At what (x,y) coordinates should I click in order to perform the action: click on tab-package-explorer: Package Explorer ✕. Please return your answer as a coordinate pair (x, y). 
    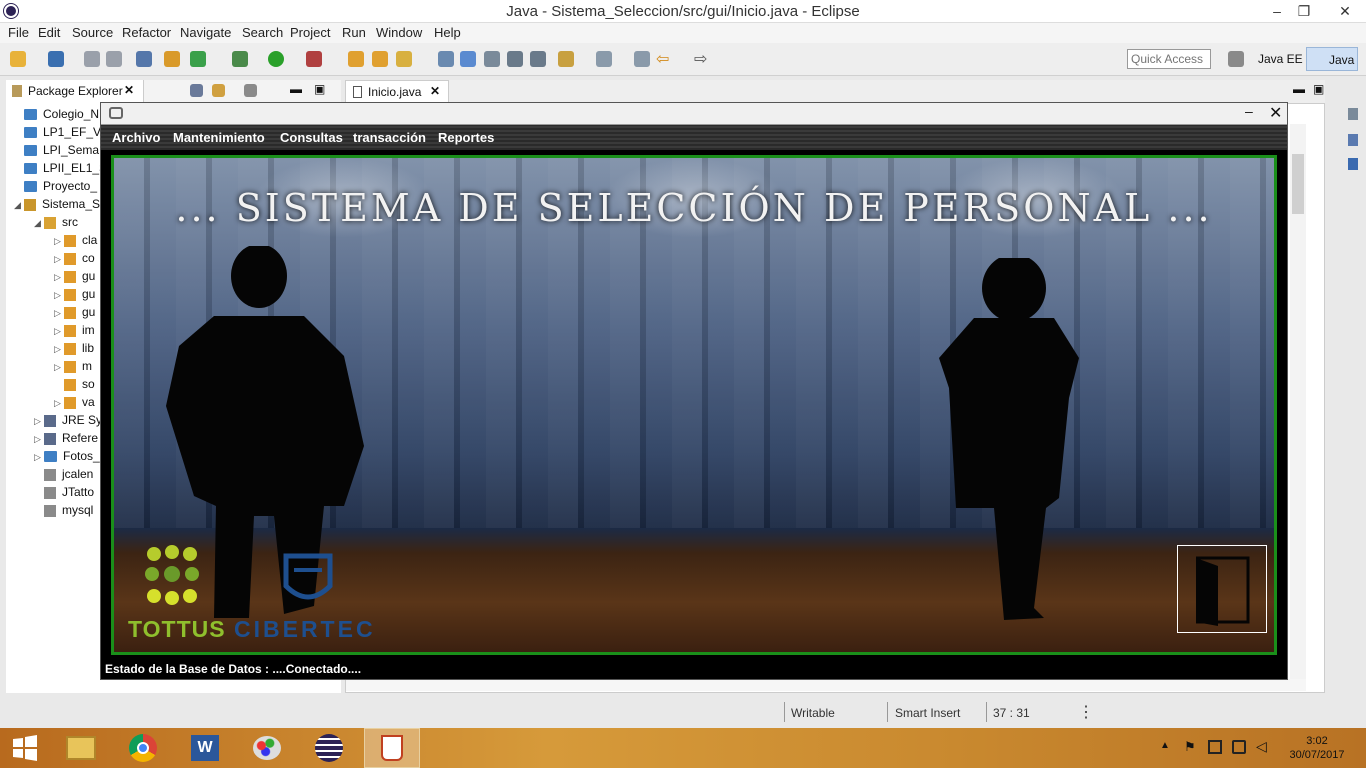
    Looking at the image, I should click on (75, 91).